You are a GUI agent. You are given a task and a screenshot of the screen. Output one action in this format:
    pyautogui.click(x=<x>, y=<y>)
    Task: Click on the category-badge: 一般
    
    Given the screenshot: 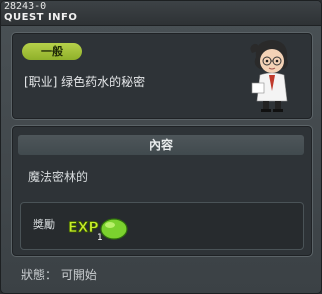 What is the action you would take?
    pyautogui.click(x=52, y=51)
    